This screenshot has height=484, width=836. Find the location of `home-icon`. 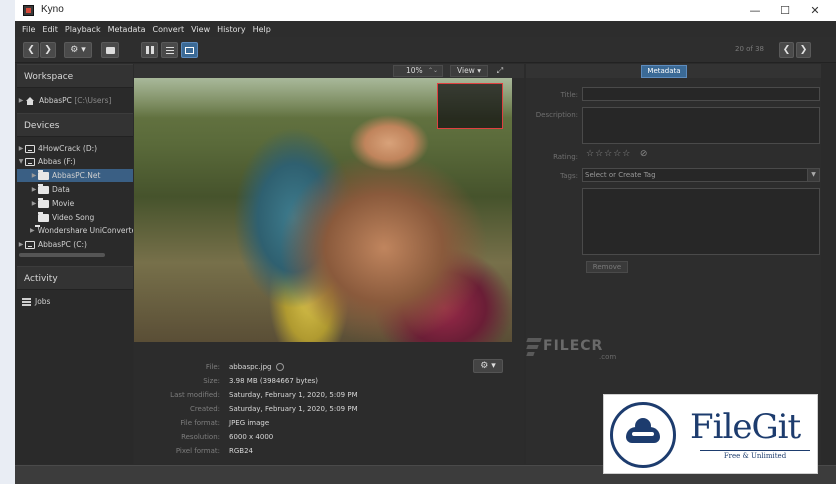

home-icon is located at coordinates (30, 100).